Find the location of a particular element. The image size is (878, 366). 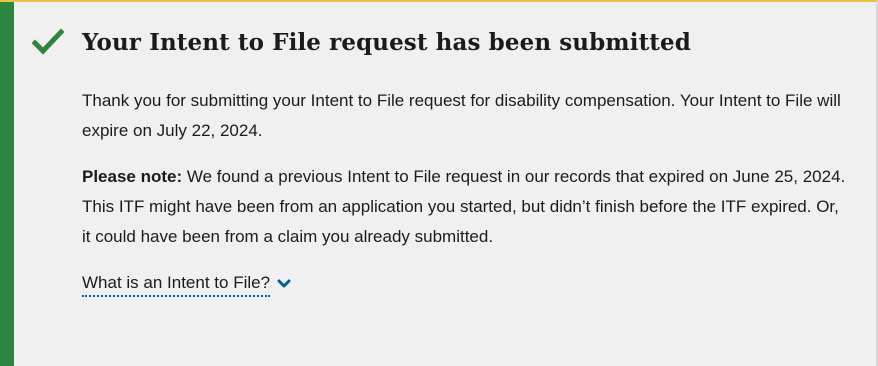

checkmark-icon is located at coordinates (48, 42).